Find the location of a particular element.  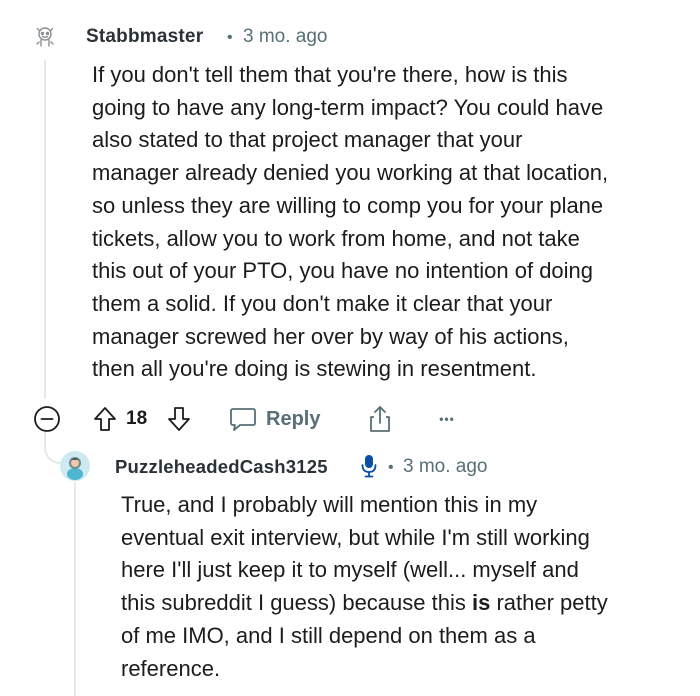

collapse-icon is located at coordinates (47, 419).